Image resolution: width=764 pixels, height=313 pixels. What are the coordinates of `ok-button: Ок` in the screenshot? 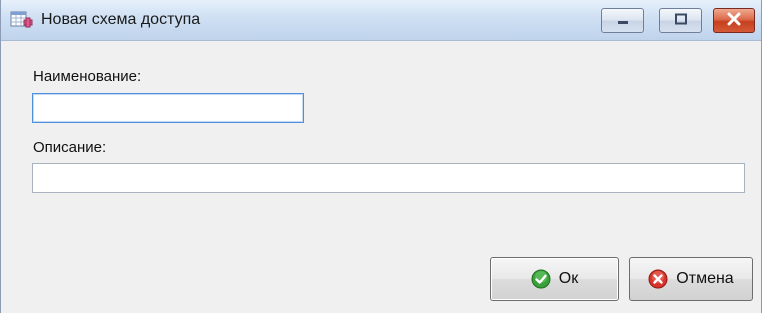 It's located at (554, 279).